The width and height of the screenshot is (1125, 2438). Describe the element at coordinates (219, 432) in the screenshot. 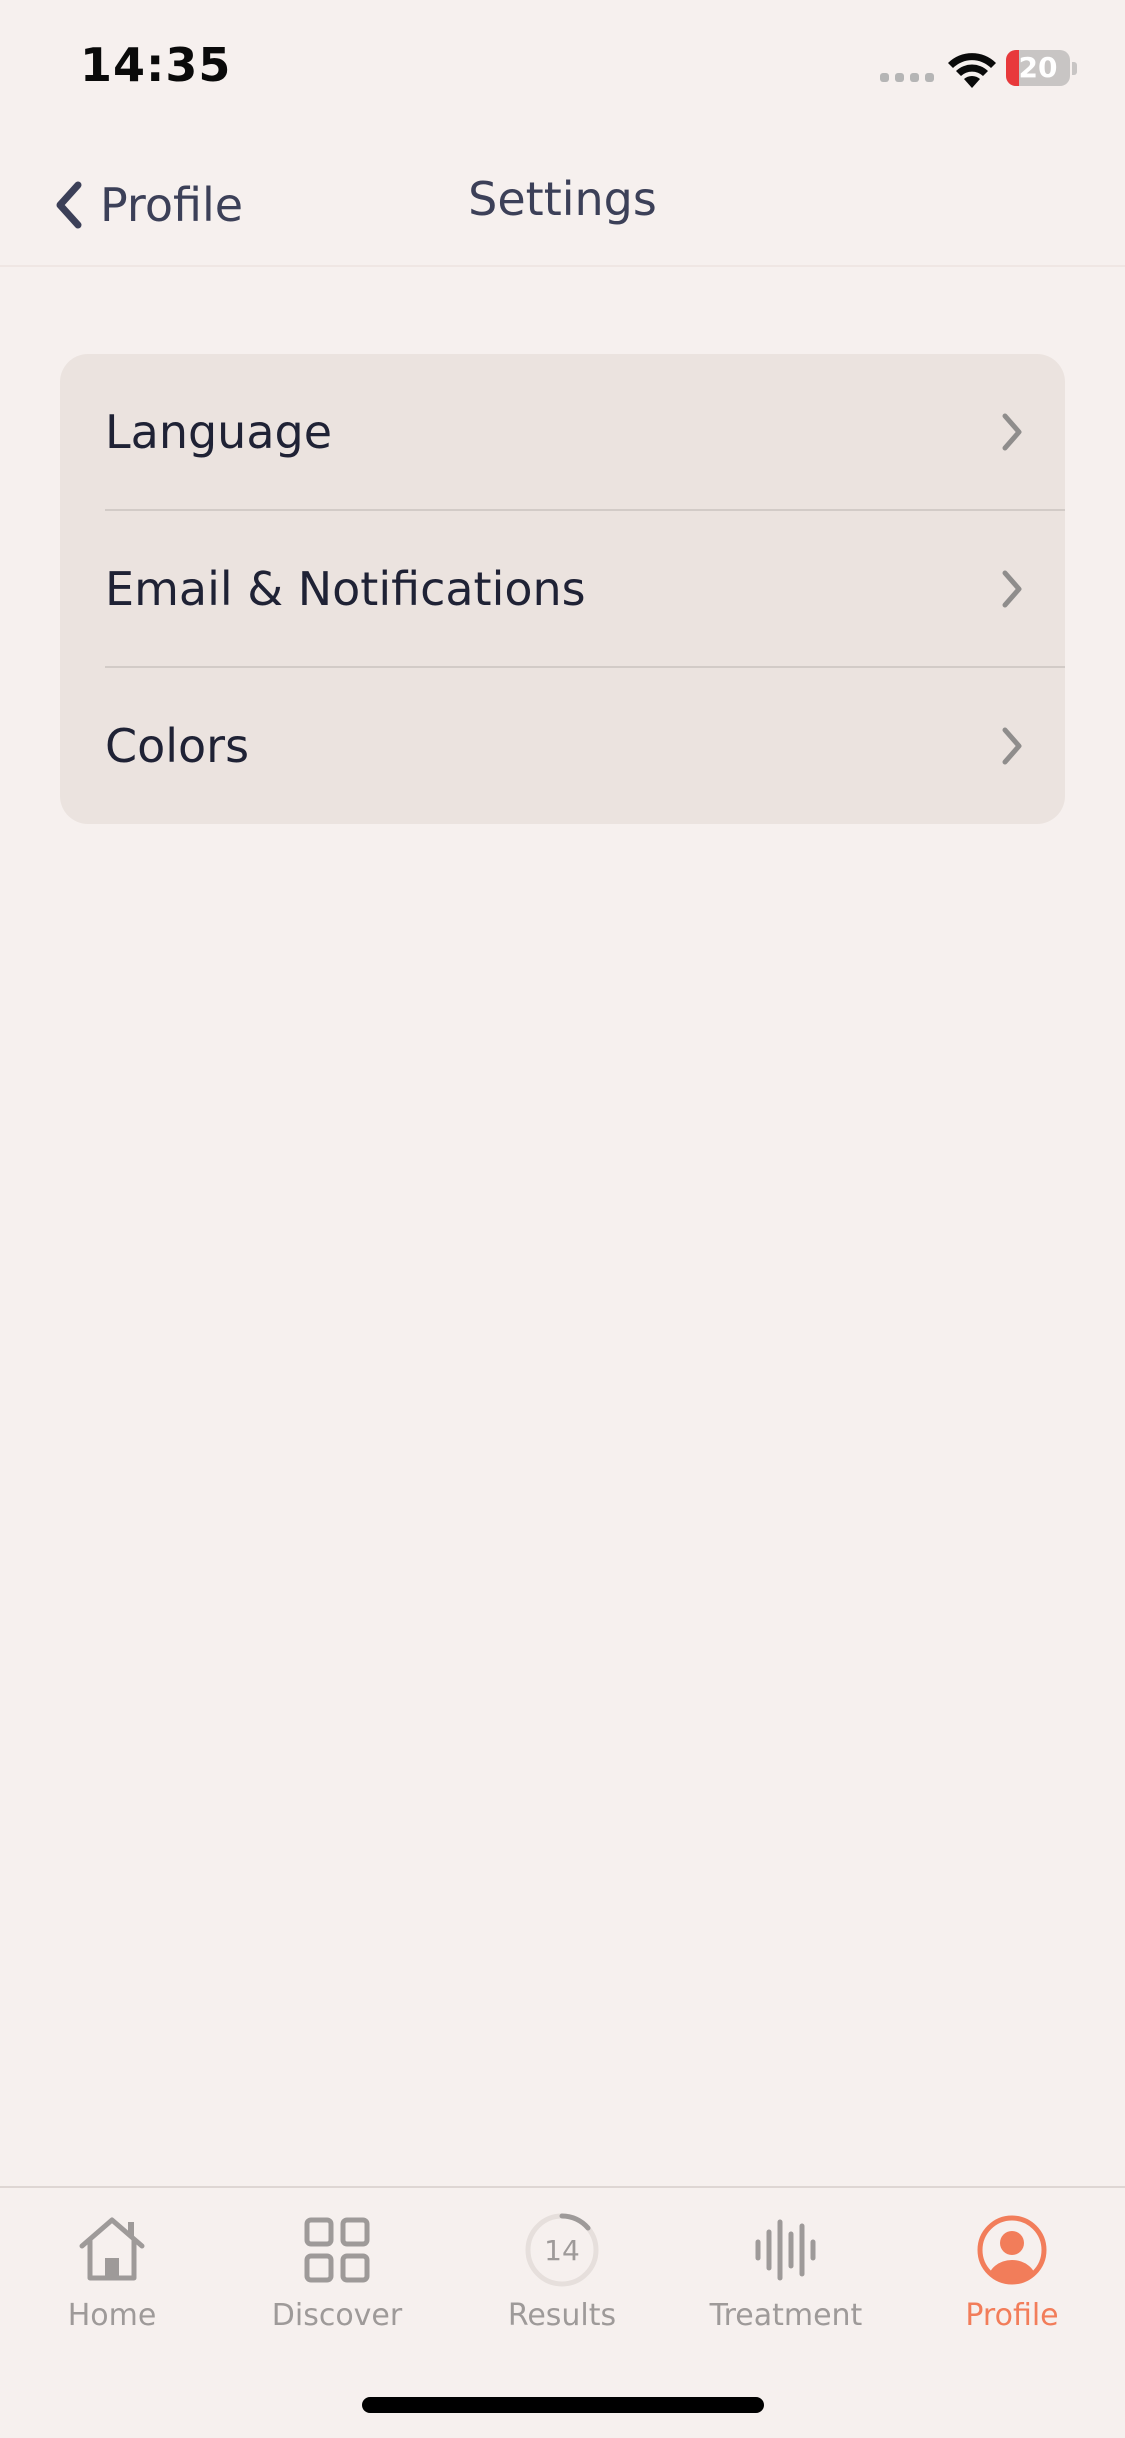

I see `settings-item-label: Language` at that location.